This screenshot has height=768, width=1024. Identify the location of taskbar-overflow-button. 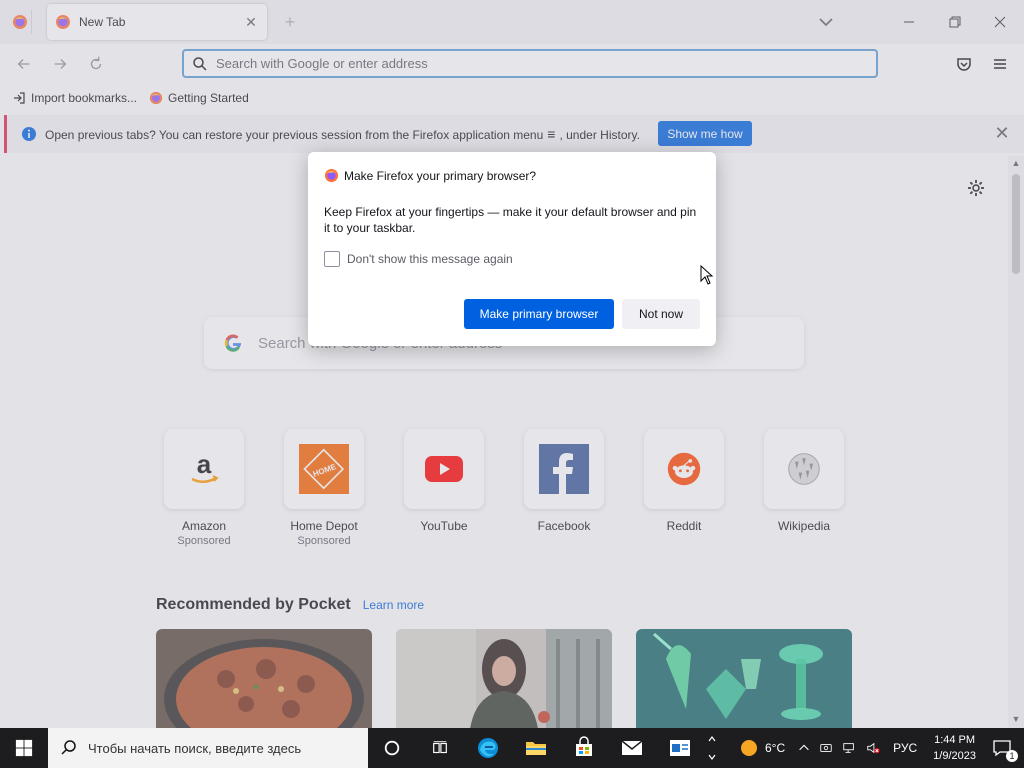
(712, 748).